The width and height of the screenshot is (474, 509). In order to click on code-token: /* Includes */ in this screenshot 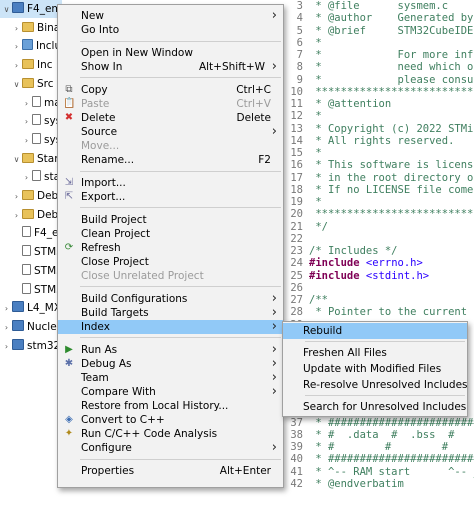, I will do `click(353, 251)`.